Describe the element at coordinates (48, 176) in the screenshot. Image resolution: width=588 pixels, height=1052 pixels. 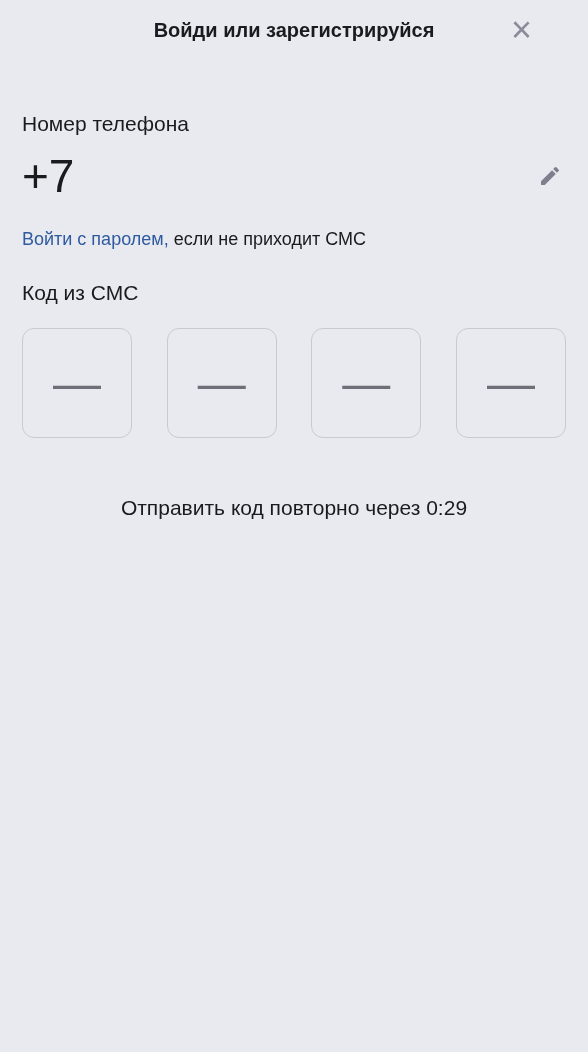
I see `phone-value: +7` at that location.